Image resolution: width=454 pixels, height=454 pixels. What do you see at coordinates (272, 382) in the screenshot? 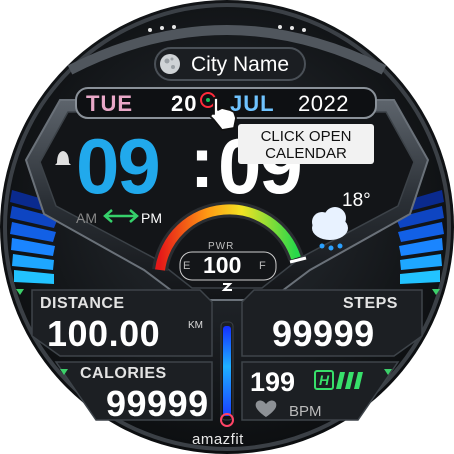
I see `heart-rate-value: 199` at bounding box center [272, 382].